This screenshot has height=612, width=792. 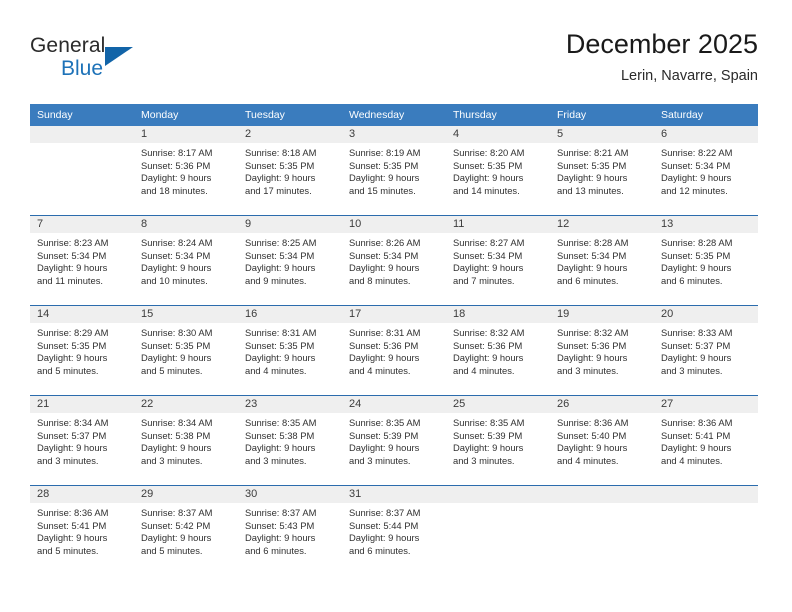 I want to click on day-number: 14, so click(x=82, y=314).